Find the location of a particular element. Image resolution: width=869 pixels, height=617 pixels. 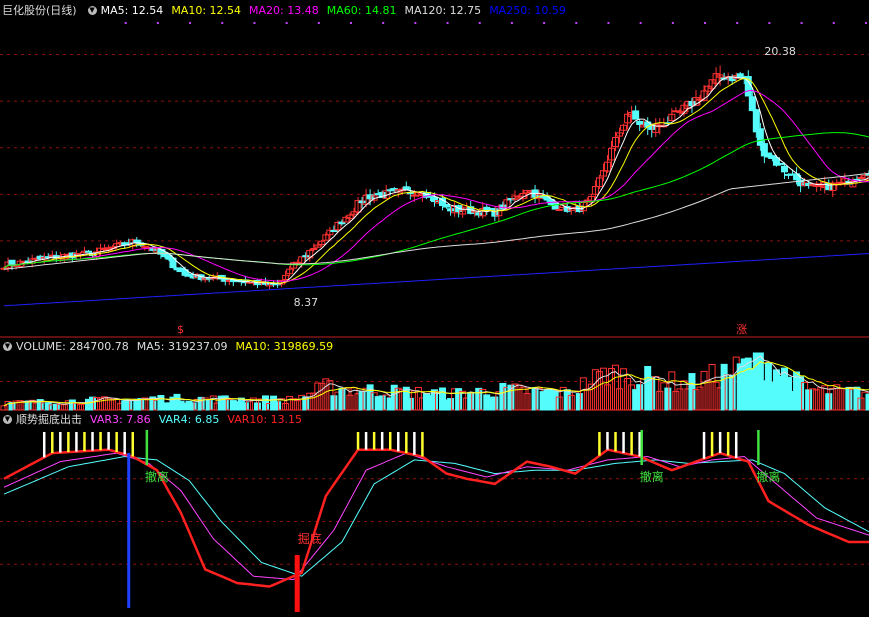

ma250-label: MA250: 10.59 is located at coordinates (527, 10).